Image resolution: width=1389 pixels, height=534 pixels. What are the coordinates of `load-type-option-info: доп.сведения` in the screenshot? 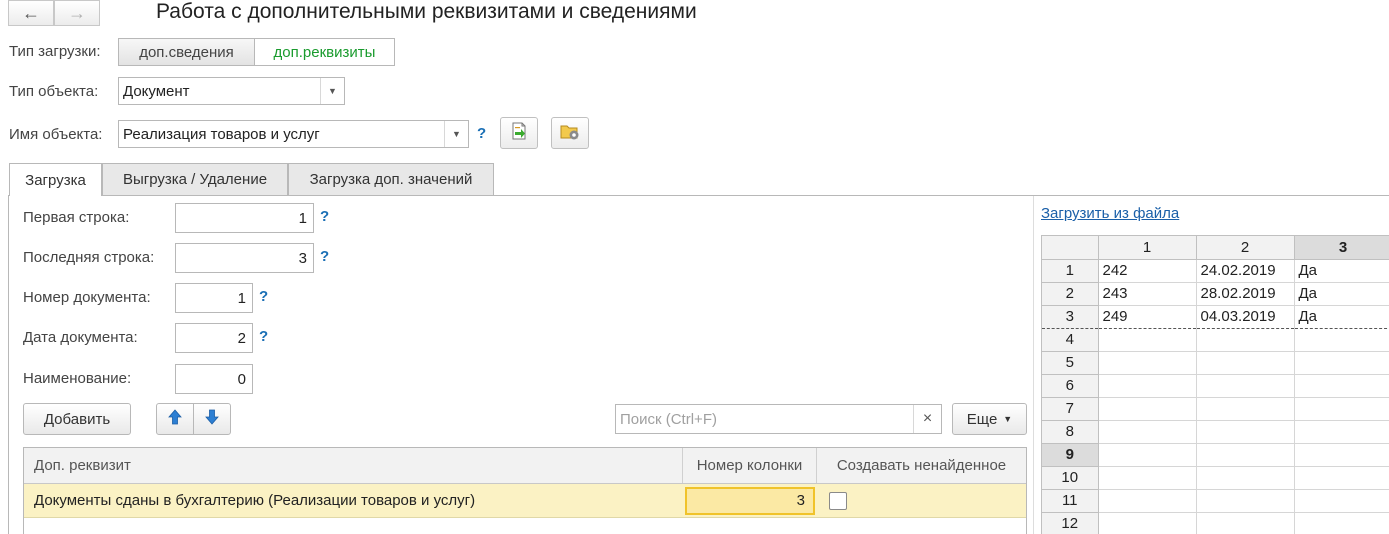 It's located at (186, 52).